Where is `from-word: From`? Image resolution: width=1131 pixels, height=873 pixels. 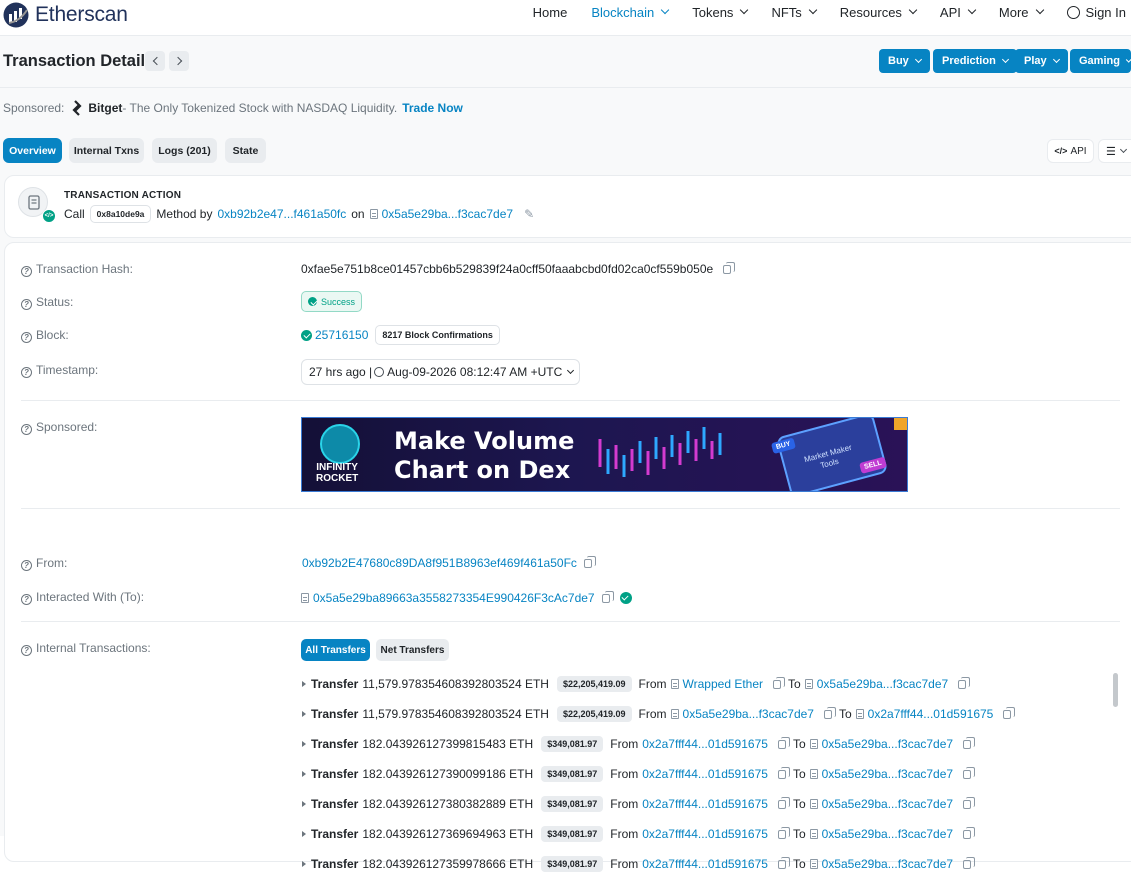 from-word: From is located at coordinates (624, 834).